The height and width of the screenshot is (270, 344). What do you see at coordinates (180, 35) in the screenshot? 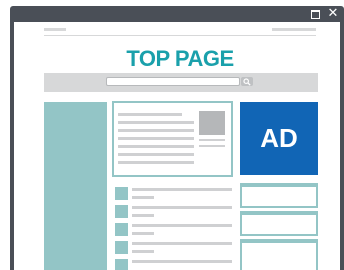
I see `header-divider` at bounding box center [180, 35].